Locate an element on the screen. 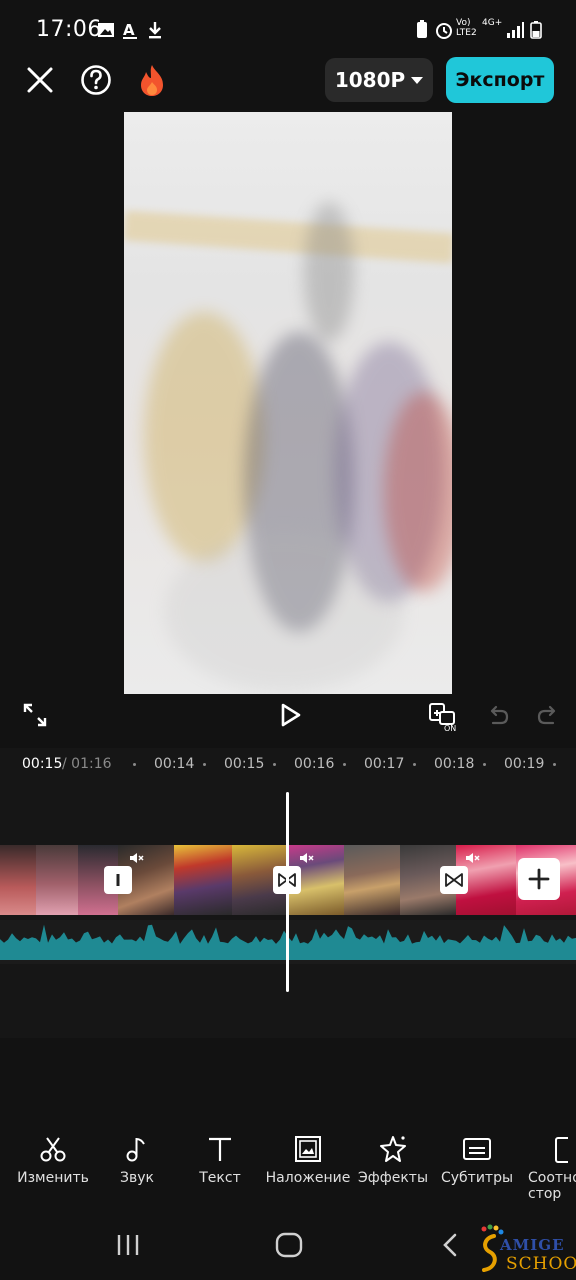 This screenshot has height=1280, width=576. redo-icon is located at coordinates (548, 715).